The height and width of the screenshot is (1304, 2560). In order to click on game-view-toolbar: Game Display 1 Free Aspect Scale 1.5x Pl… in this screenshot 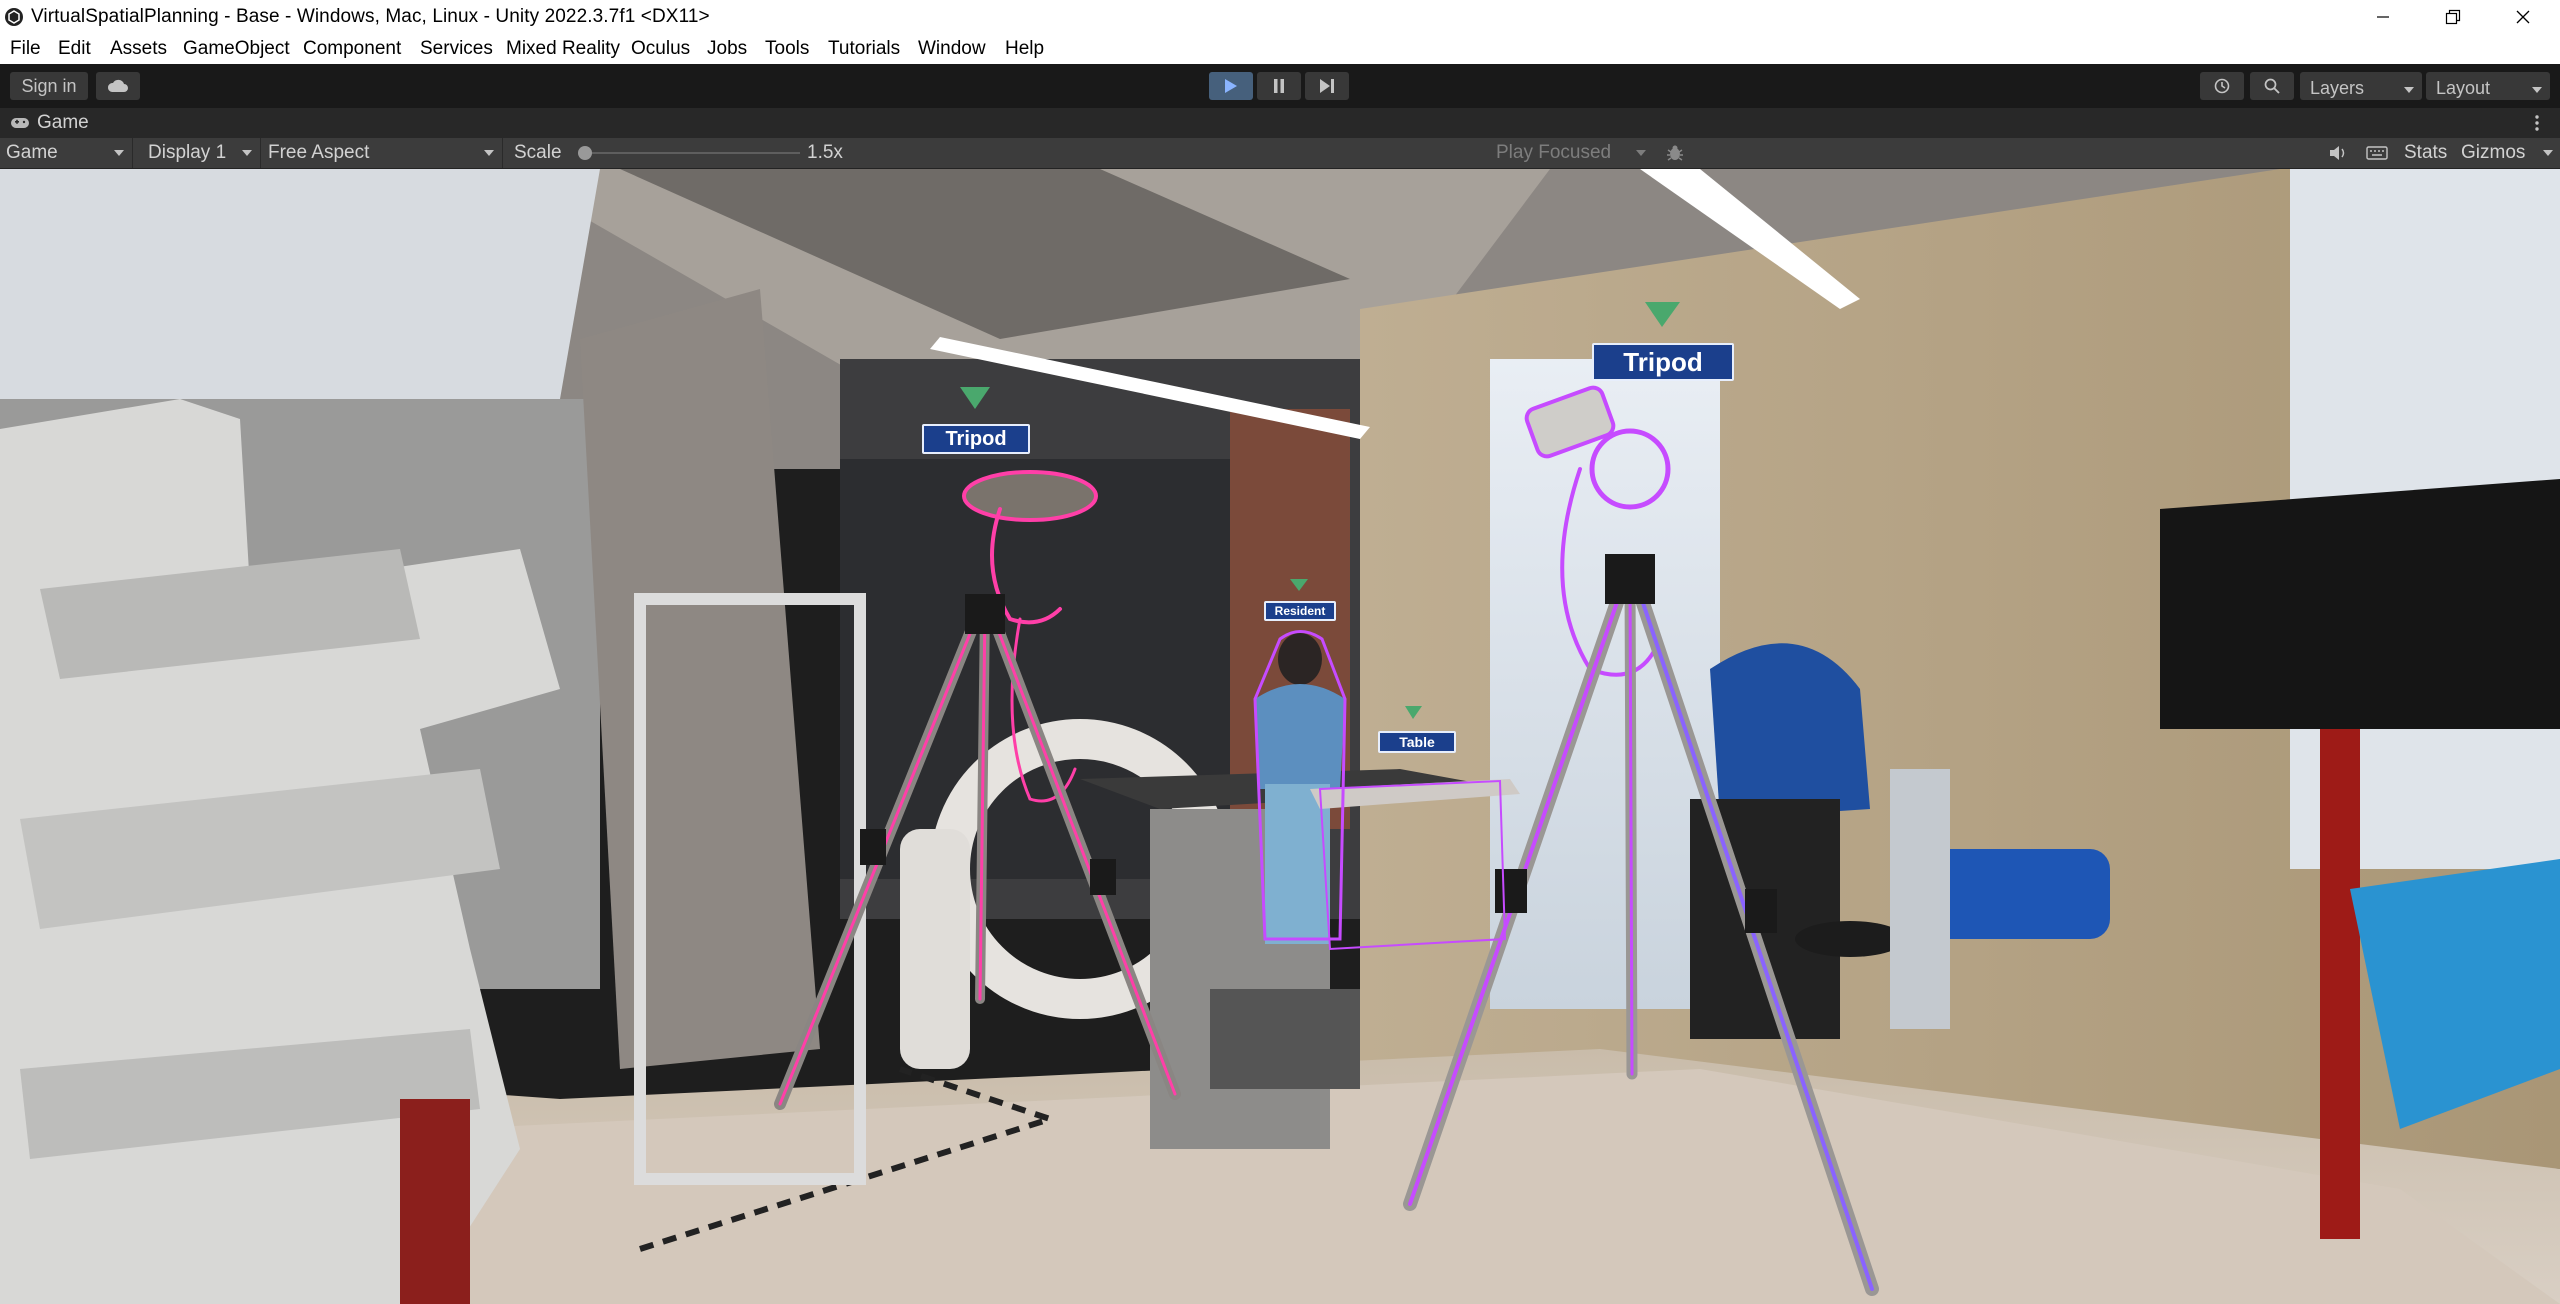, I will do `click(1280, 153)`.